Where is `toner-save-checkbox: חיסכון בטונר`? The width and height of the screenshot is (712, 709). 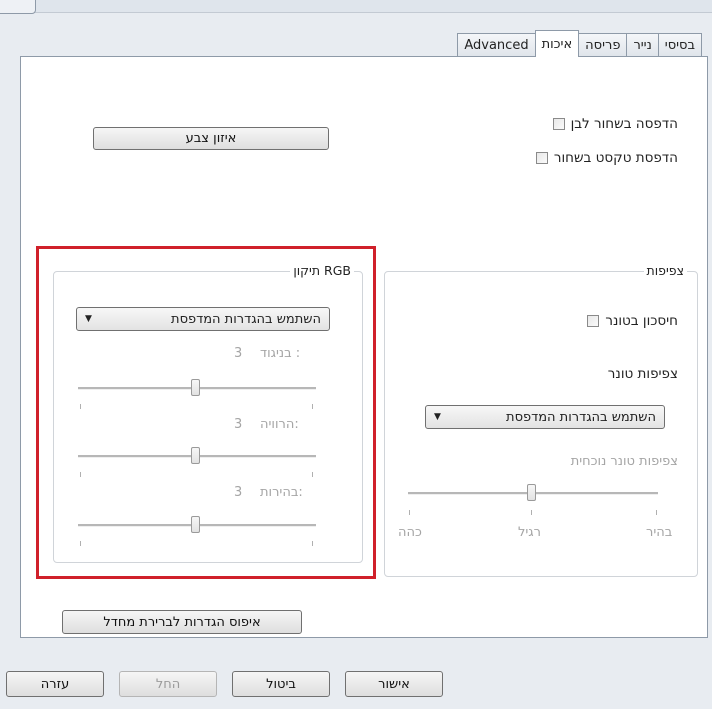 toner-save-checkbox: חיסכון בטונר is located at coordinates (632, 321).